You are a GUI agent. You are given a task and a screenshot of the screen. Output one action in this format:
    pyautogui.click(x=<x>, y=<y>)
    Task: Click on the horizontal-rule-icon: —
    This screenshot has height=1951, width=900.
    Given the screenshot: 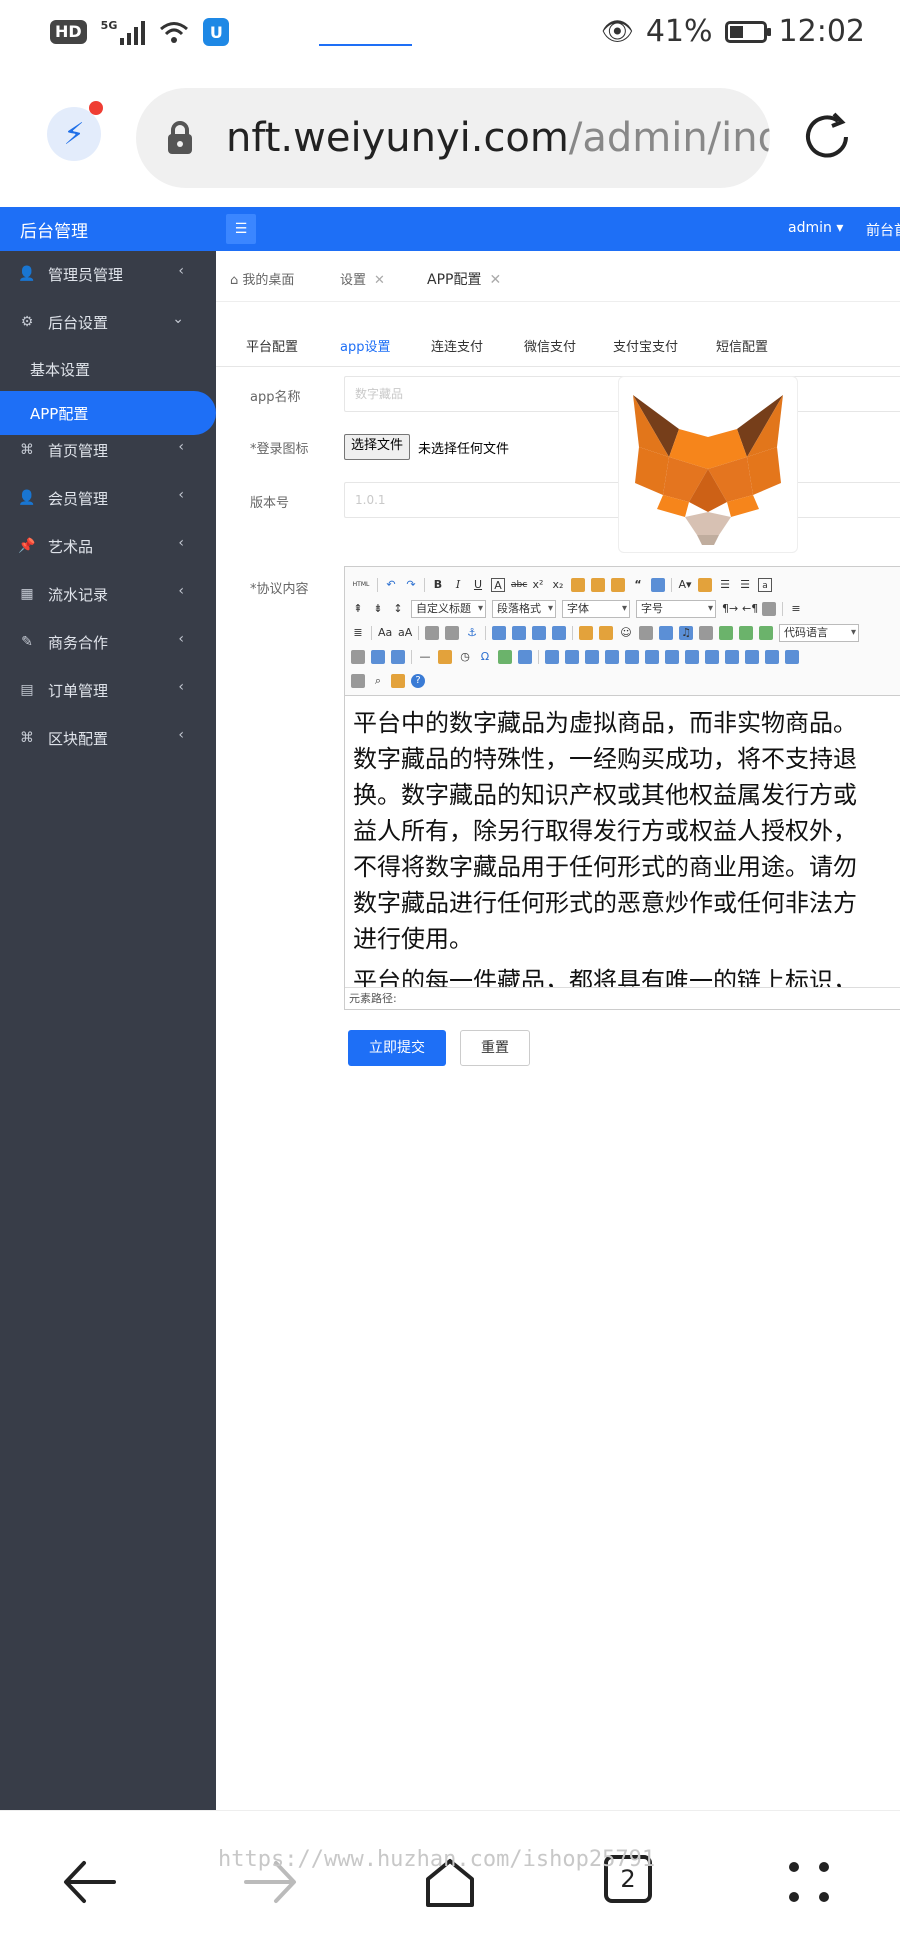 What is the action you would take?
    pyautogui.click(x=425, y=657)
    